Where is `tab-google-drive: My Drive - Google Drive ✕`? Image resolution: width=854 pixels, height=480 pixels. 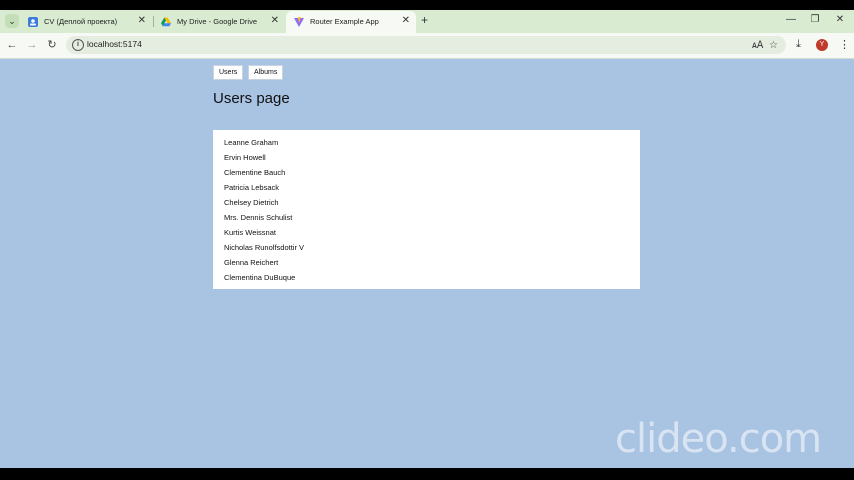 tab-google-drive: My Drive - Google Drive ✕ is located at coordinates (219, 22).